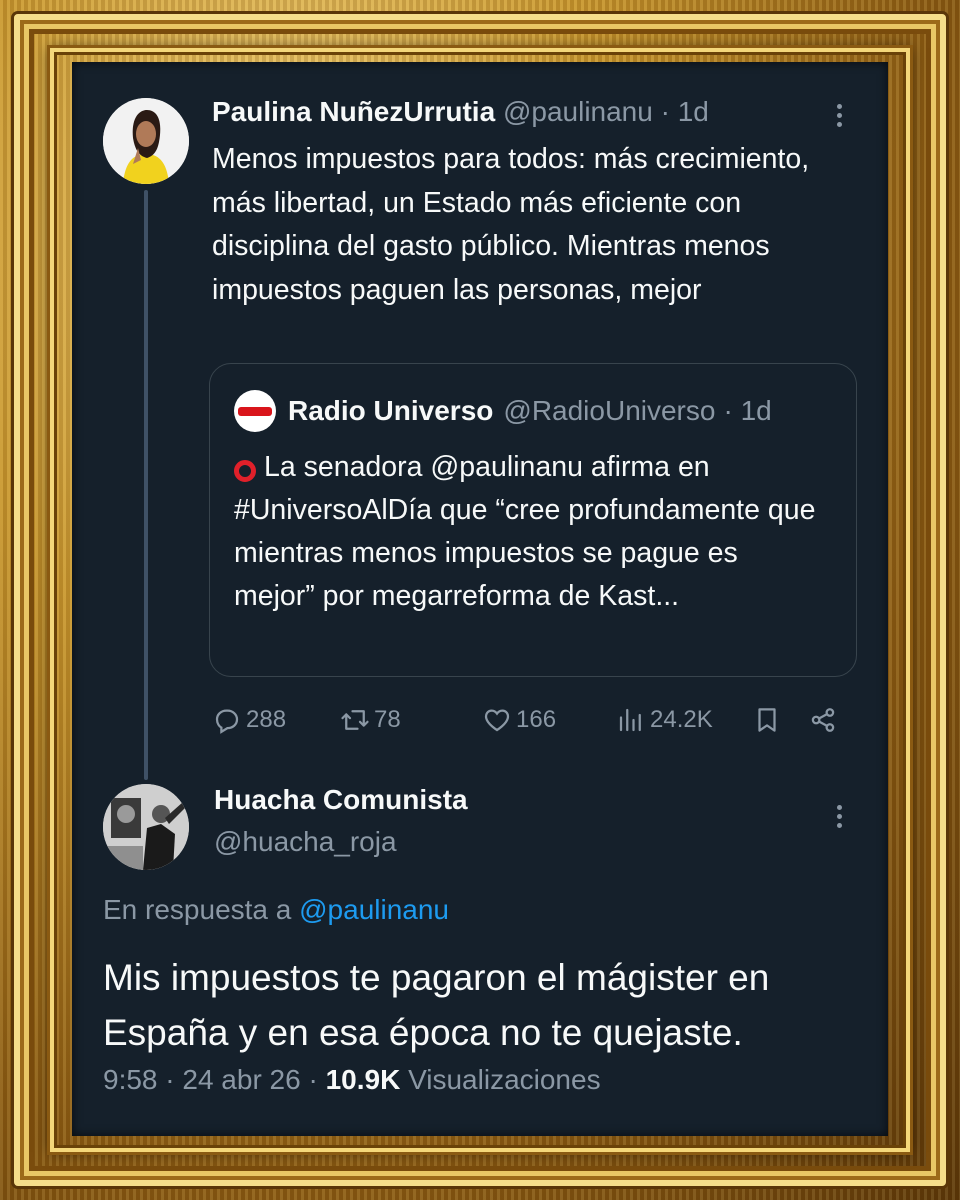 The height and width of the screenshot is (1200, 960). What do you see at coordinates (374, 909) in the screenshot?
I see `in-reply-handle-link: @paulinanu` at bounding box center [374, 909].